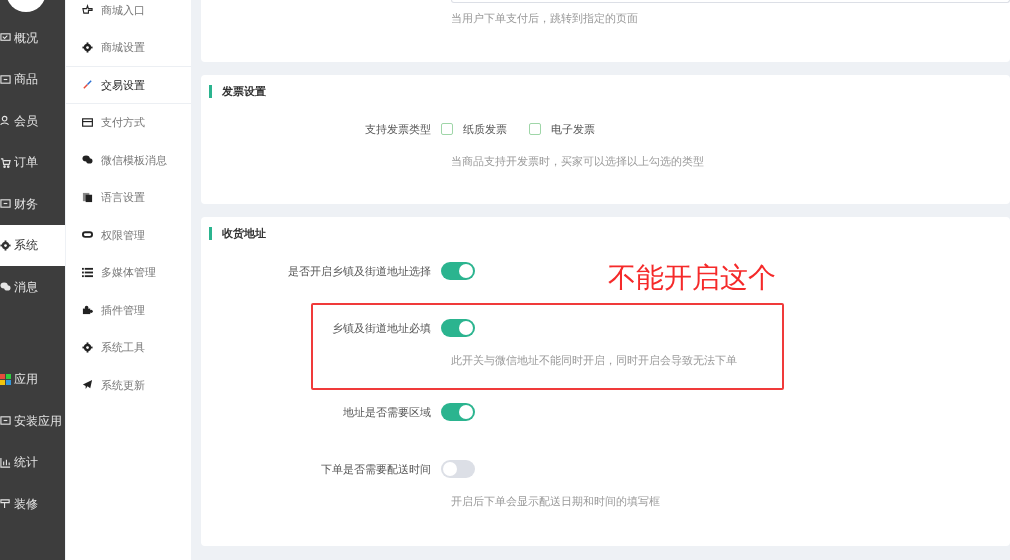  I want to click on sub-nav-item: 交易设置, so click(128, 85).